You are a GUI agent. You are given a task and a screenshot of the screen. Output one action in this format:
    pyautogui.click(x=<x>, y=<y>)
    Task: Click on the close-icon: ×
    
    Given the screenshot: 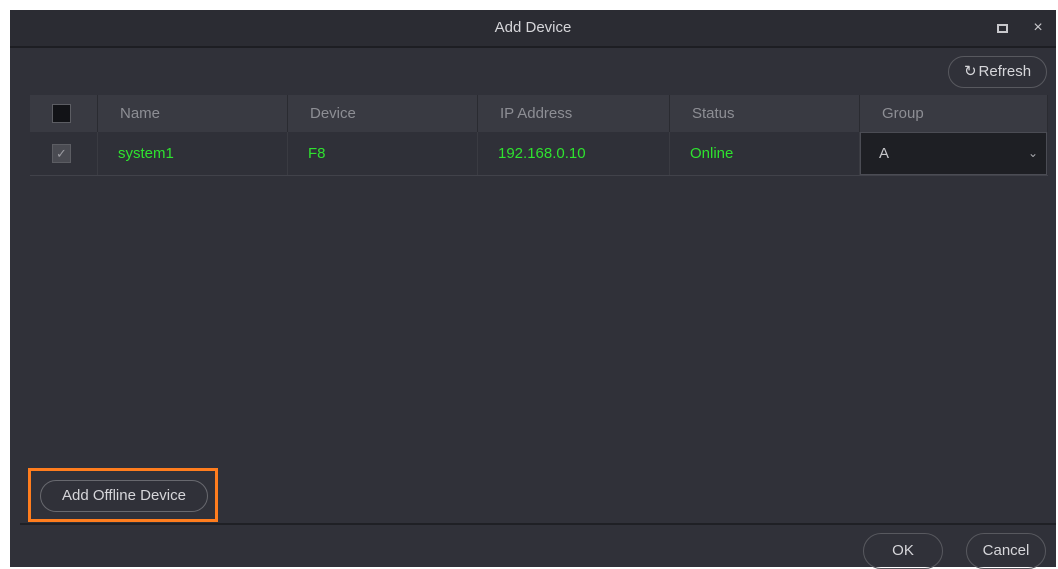 What is the action you would take?
    pyautogui.click(x=1038, y=27)
    